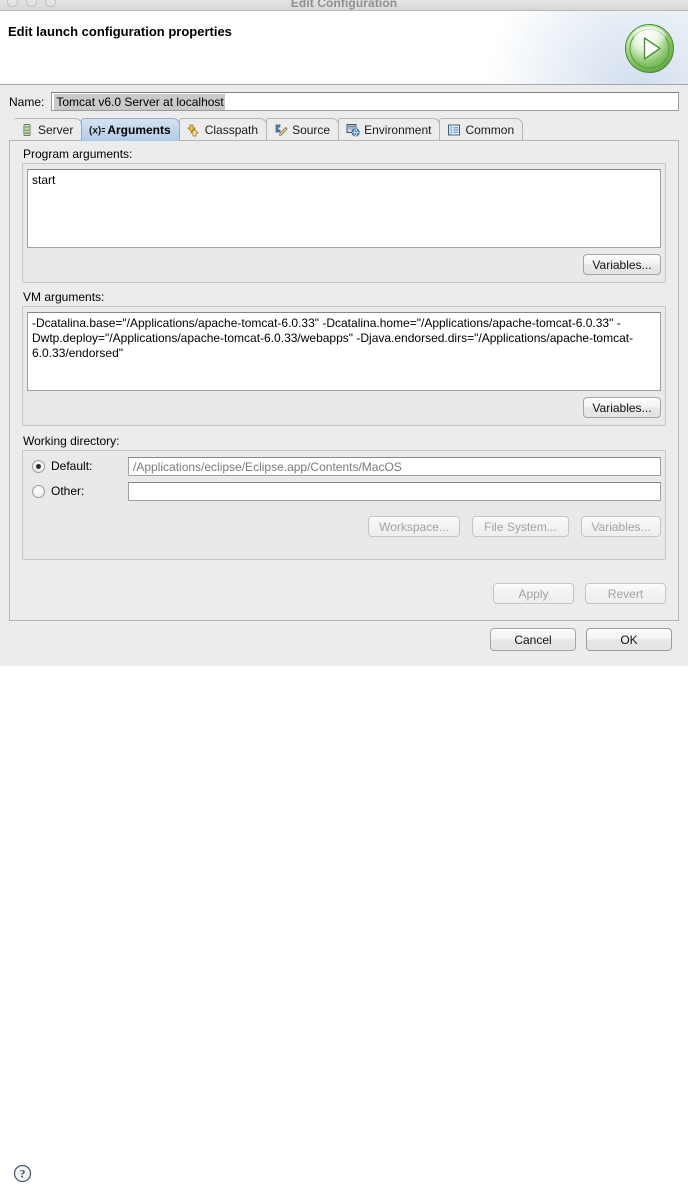 The height and width of the screenshot is (1186, 688). I want to click on tab-environment: Environment, so click(389, 129).